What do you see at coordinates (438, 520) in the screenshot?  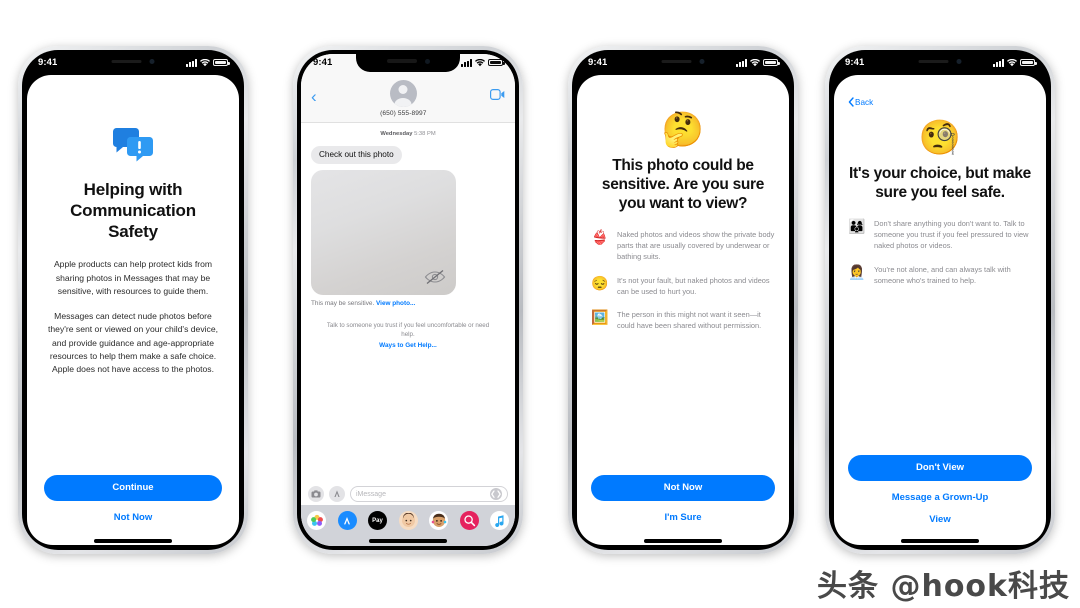 I see `memoji-stickers-app-icon` at bounding box center [438, 520].